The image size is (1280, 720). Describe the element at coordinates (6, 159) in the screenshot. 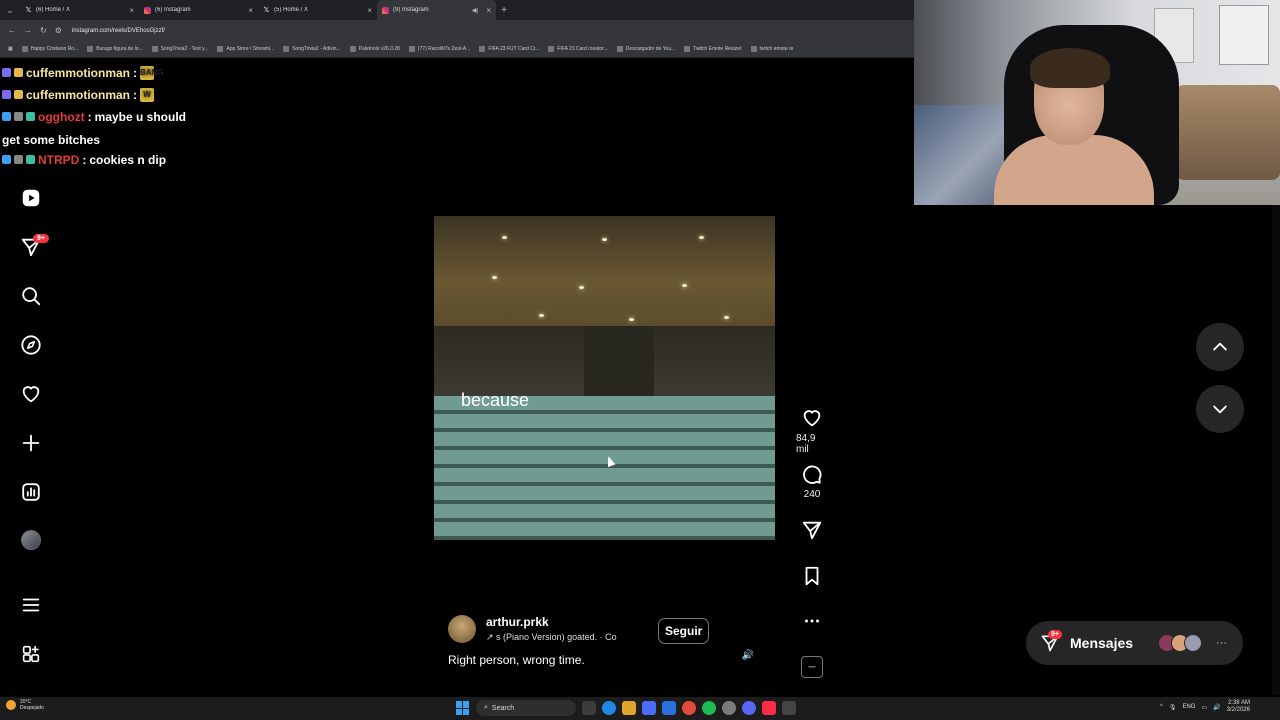

I see `verified-badge-icon` at that location.